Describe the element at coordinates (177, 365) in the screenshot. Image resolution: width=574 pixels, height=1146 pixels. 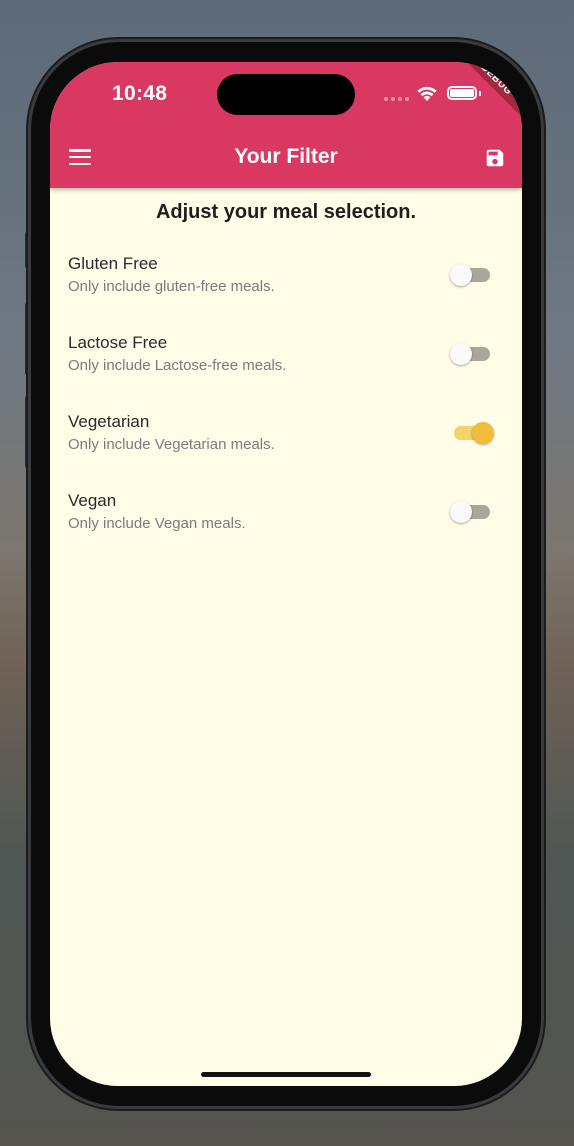
I see `filter-subtitle: Only include Lactose-free meals.` at that location.